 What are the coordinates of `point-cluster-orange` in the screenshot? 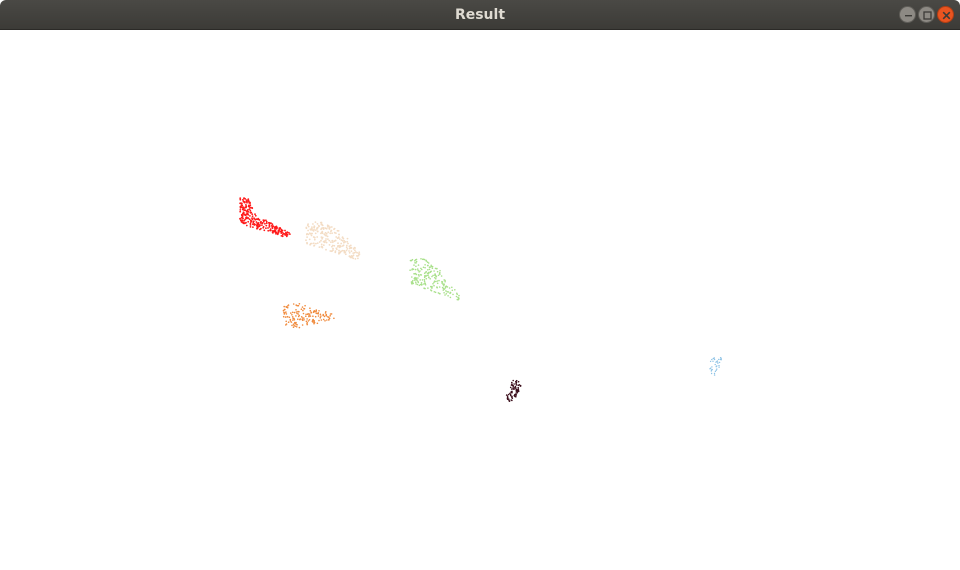 It's located at (308, 316).